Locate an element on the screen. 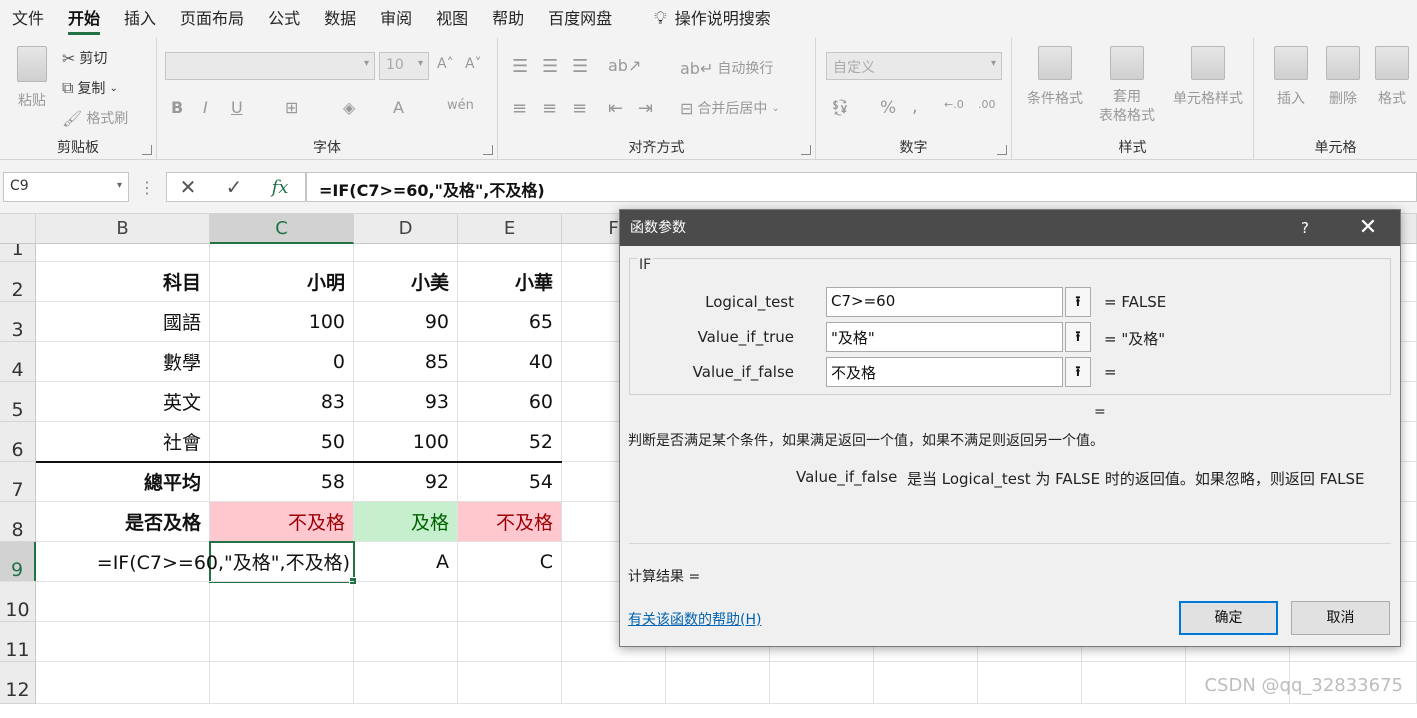  tell-me-search: 💡︎ 操作说明搜索 is located at coordinates (712, 19).